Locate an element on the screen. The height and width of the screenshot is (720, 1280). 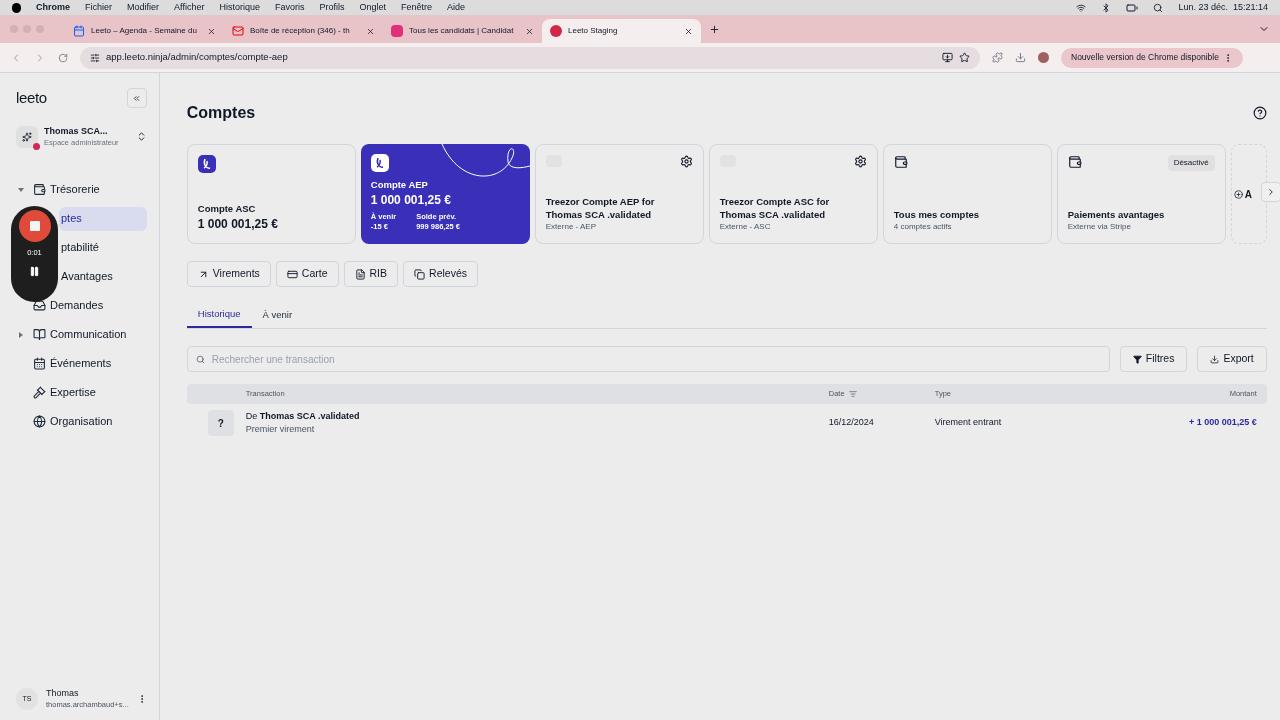
wifi-icon is located at coordinates (1081, 7).